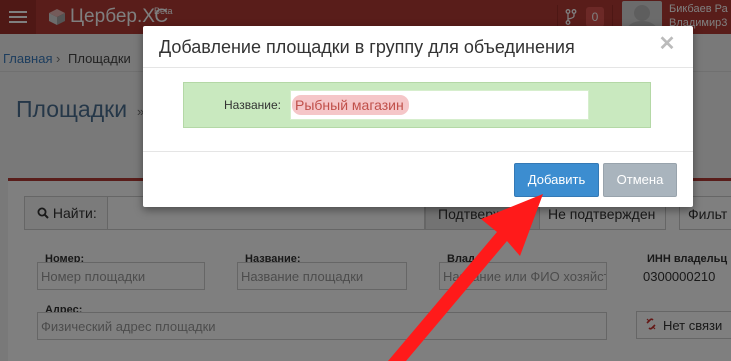 This screenshot has width=731, height=361. Describe the element at coordinates (667, 44) in the screenshot. I see `close-icon: ✕` at that location.